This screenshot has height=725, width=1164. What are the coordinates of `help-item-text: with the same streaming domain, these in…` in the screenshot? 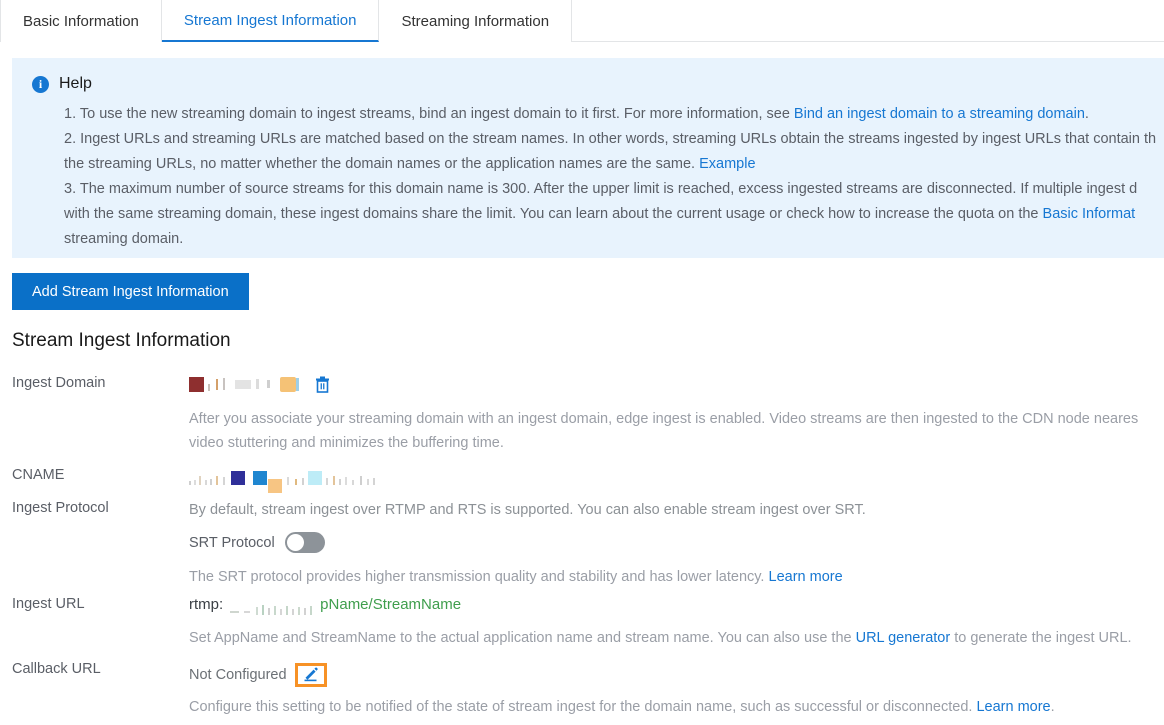 It's located at (553, 214).